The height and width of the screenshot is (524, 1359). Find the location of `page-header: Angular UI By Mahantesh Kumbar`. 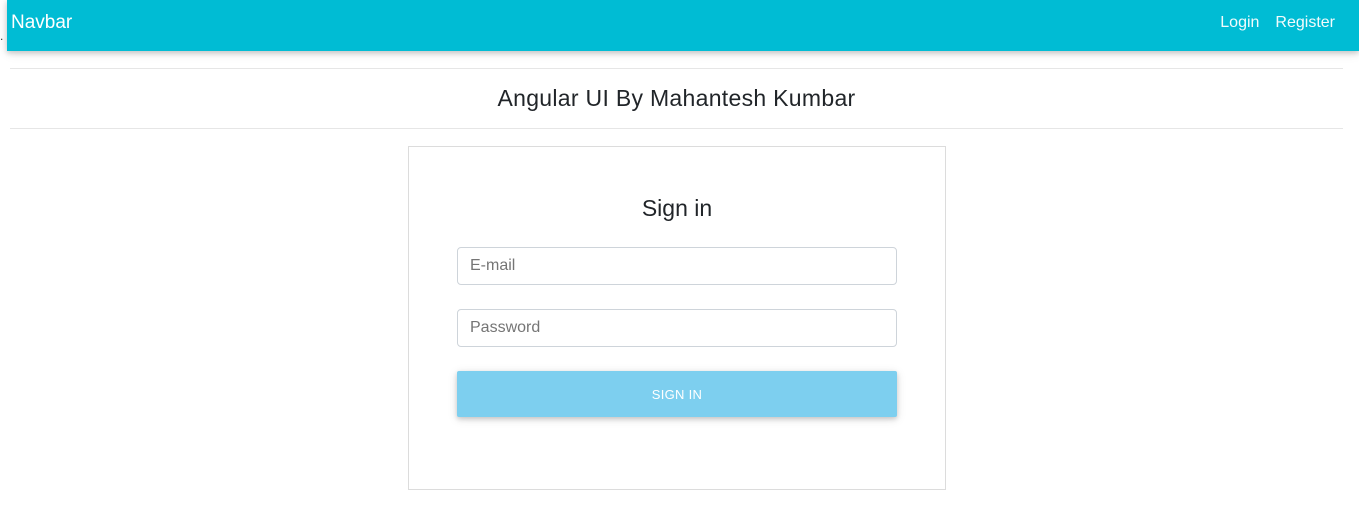

page-header: Angular UI By Mahantesh Kumbar is located at coordinates (676, 98).